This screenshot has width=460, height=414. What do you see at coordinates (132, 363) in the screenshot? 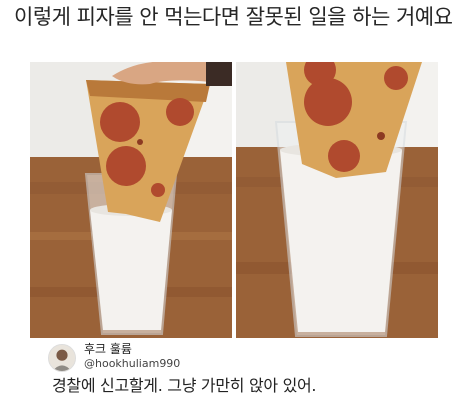
I see `user-handle: @hookhuliam990` at bounding box center [132, 363].